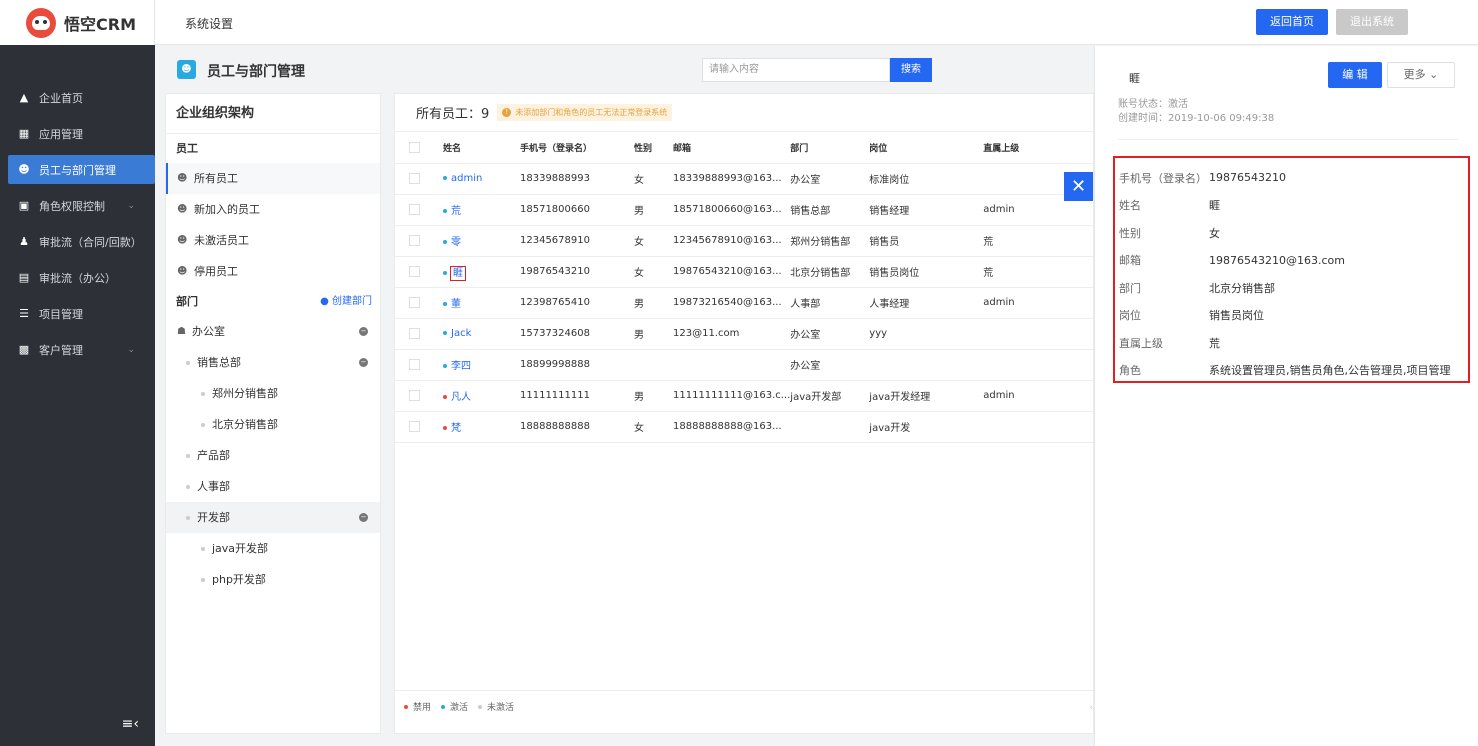  Describe the element at coordinates (481, 396) in the screenshot. I see `name-cell: 凡人` at that location.